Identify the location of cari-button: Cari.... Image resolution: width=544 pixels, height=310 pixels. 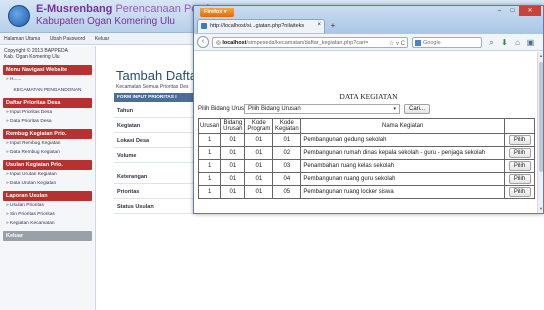
(417, 109).